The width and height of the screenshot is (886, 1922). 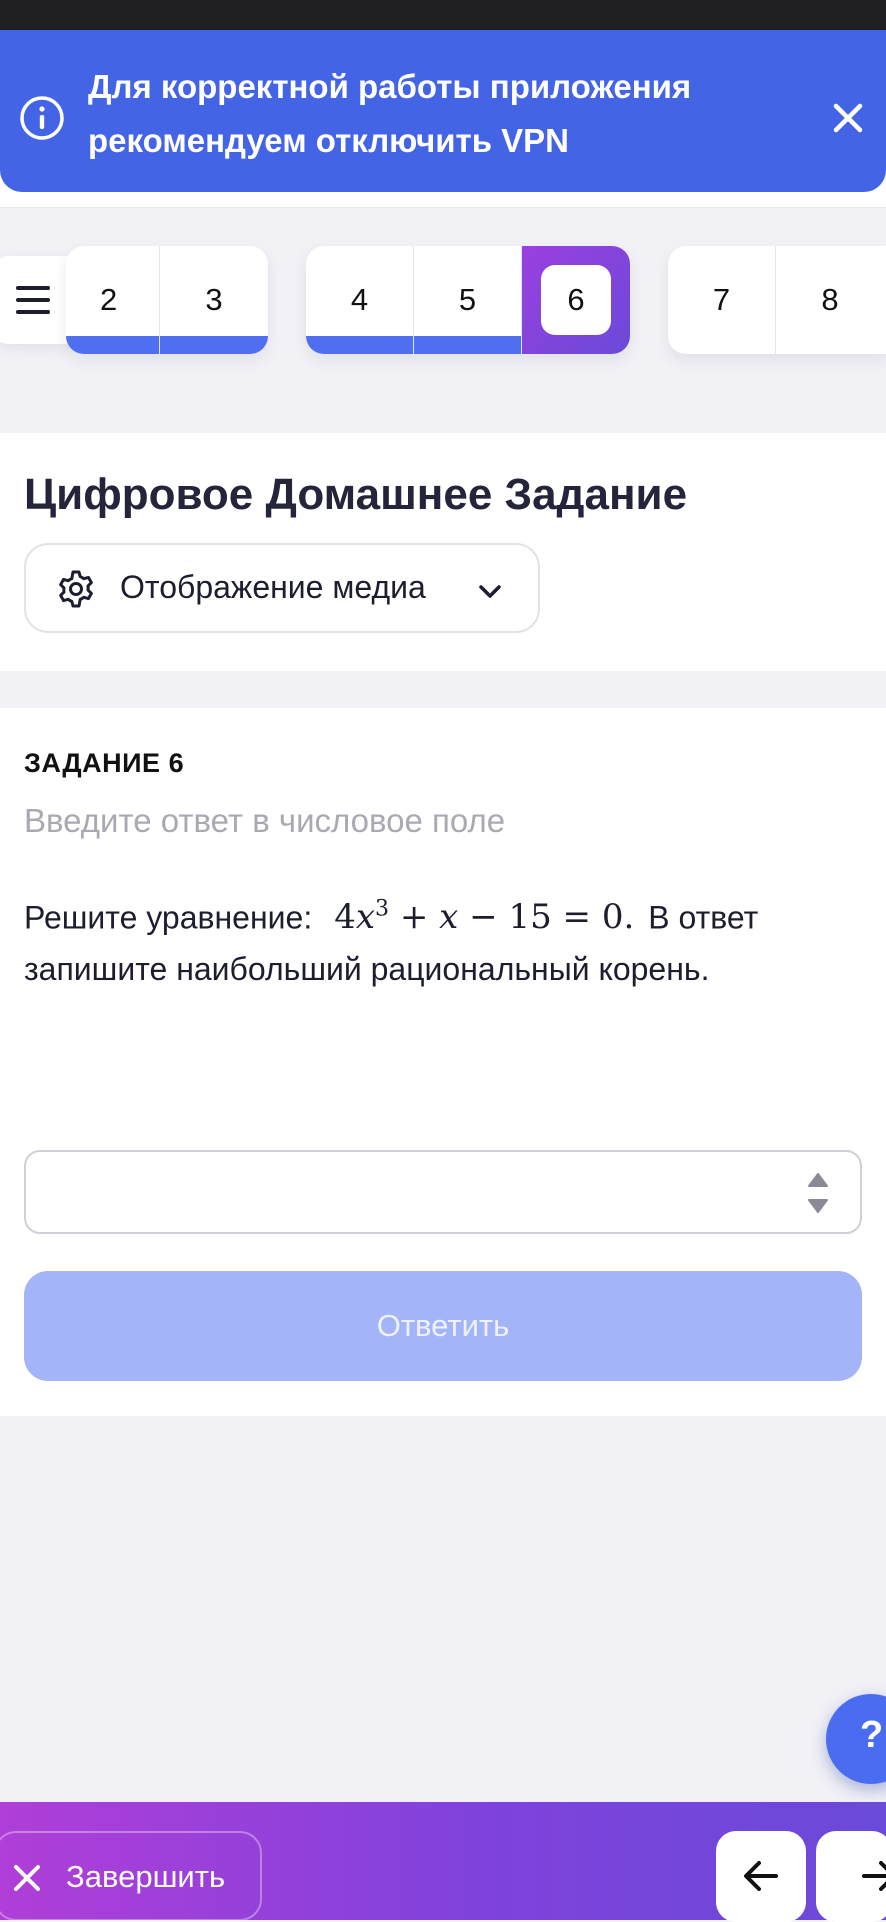 What do you see at coordinates (104, 763) in the screenshot?
I see `task-number-label: ЗАДАНИЕ 6` at bounding box center [104, 763].